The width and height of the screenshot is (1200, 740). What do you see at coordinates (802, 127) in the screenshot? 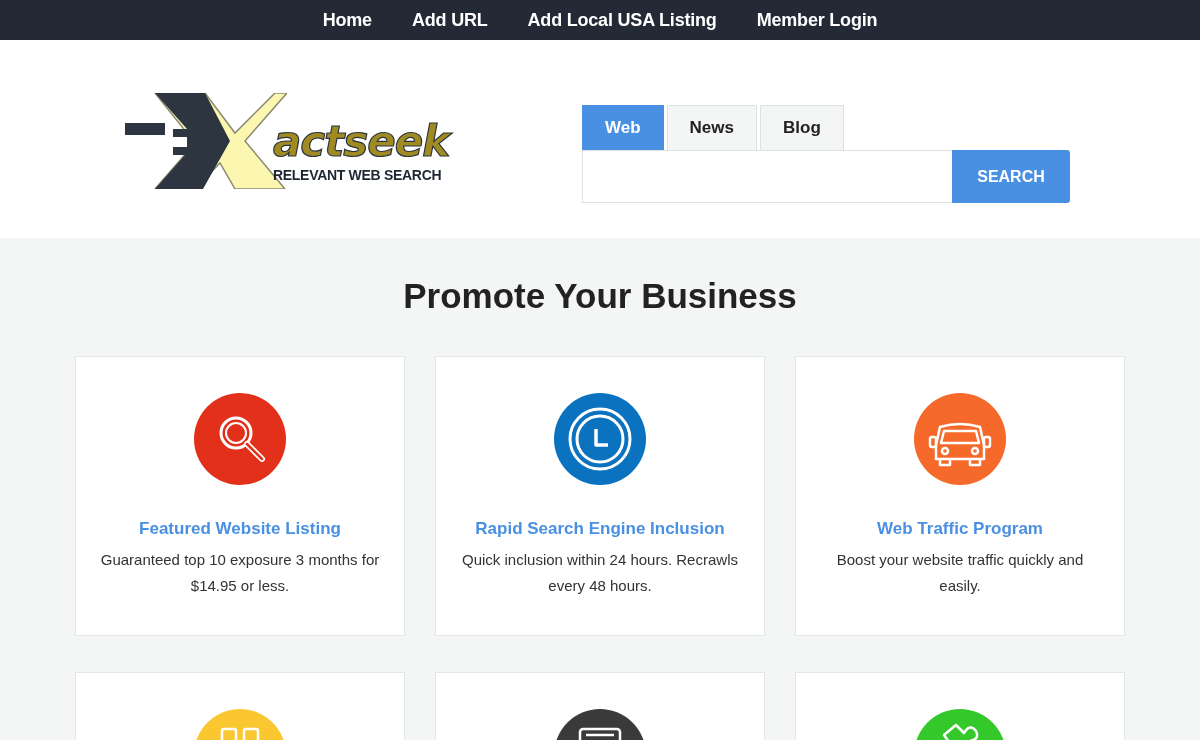
I see `search-tab: Blog` at bounding box center [802, 127].